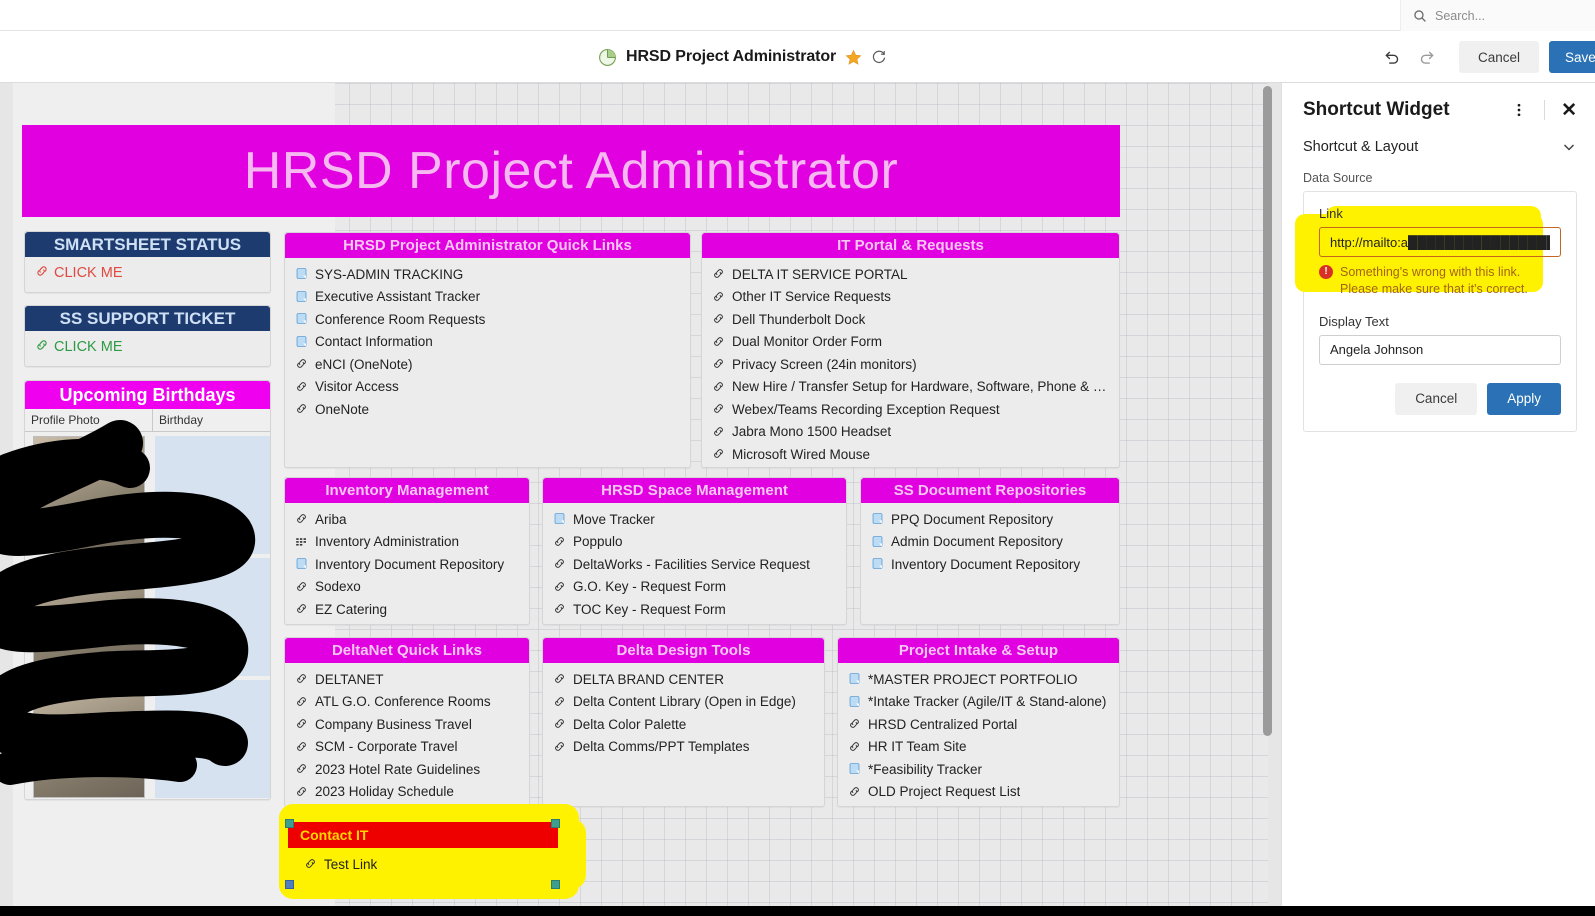 The image size is (1595, 916). What do you see at coordinates (910, 432) in the screenshot?
I see `list-item: Jabra Mono 1500 Headset` at bounding box center [910, 432].